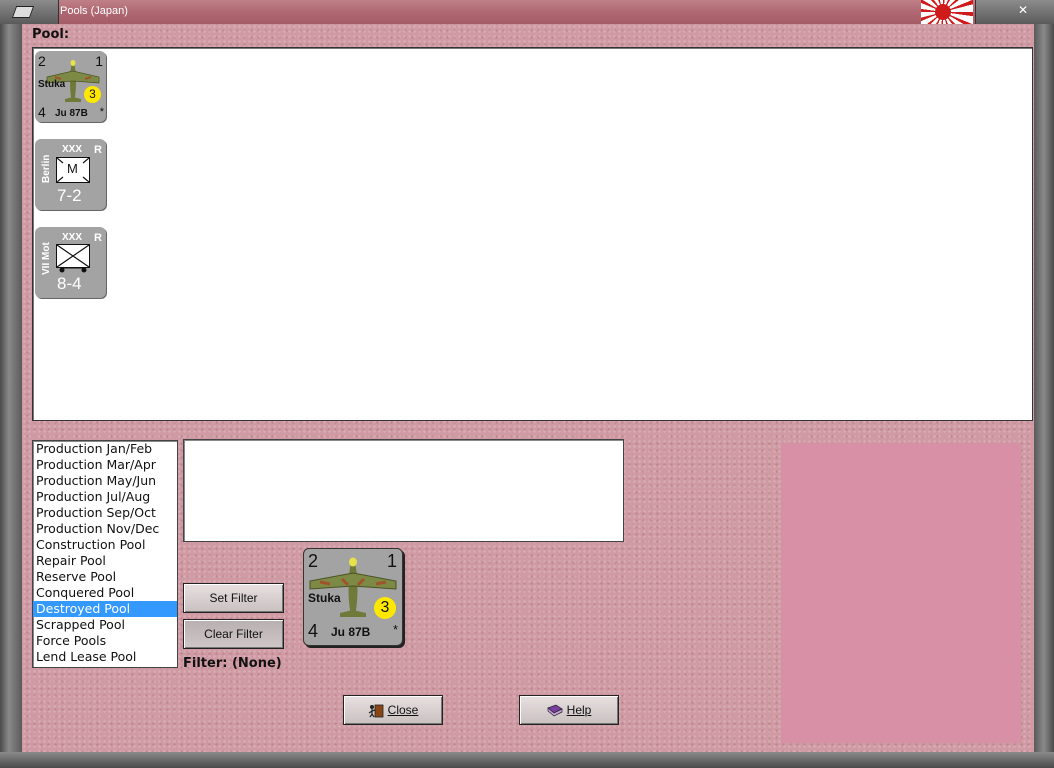  Describe the element at coordinates (324, 598) in the screenshot. I see `selected-air-name: Stuka` at that location.